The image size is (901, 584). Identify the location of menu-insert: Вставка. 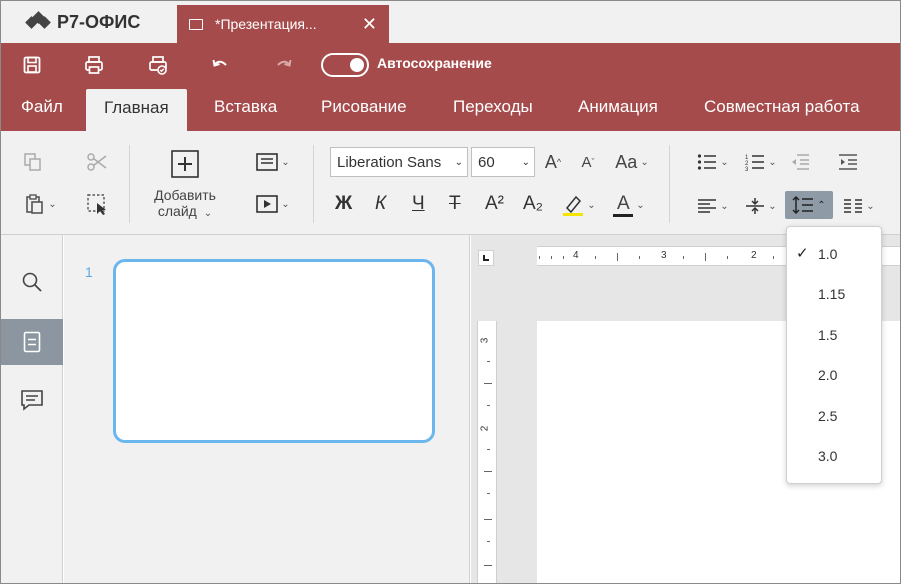
(245, 109).